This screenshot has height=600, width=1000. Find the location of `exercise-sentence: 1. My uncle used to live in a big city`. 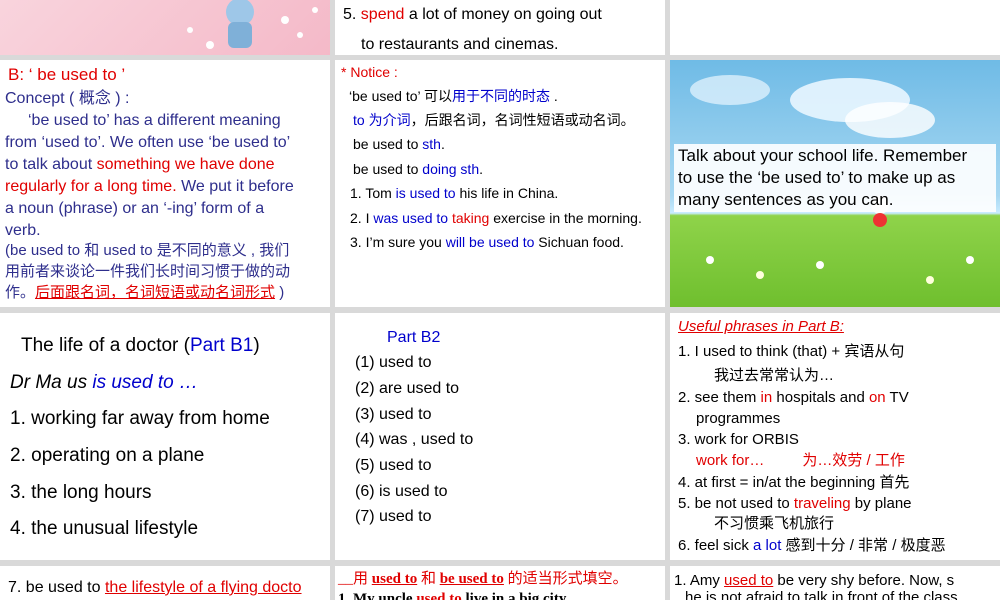

exercise-sentence: 1. My uncle used to live in a big city is located at coordinates (452, 595).